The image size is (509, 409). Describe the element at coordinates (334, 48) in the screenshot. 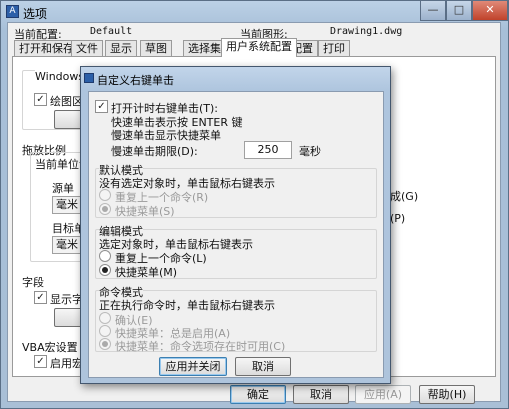

I see `tab-plot: 打印` at that location.